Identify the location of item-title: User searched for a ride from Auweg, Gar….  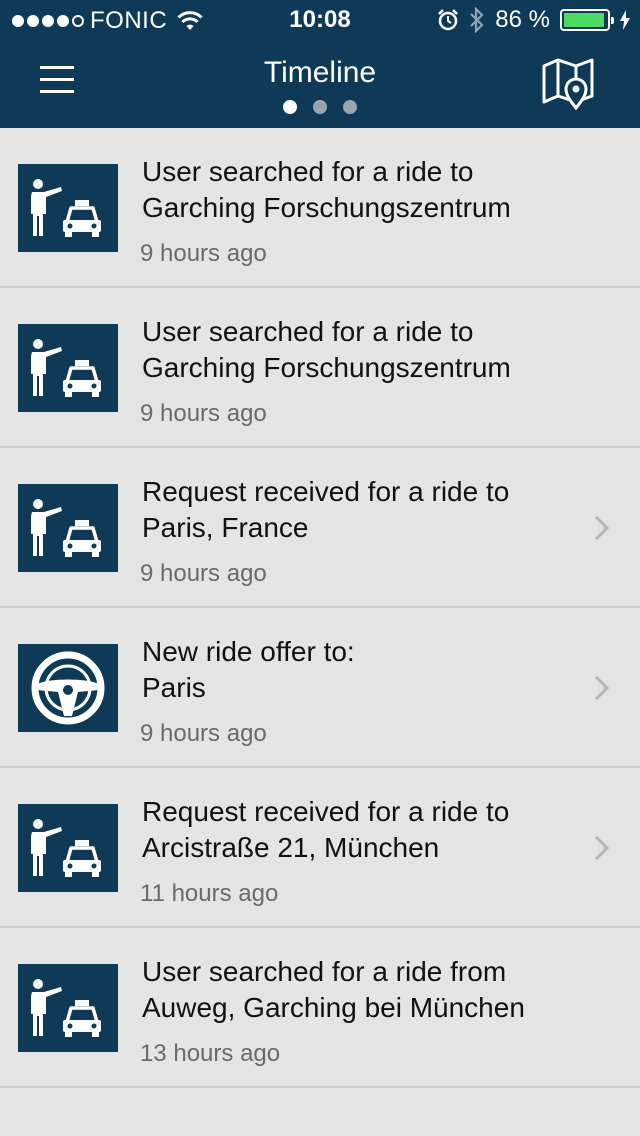
(333, 989).